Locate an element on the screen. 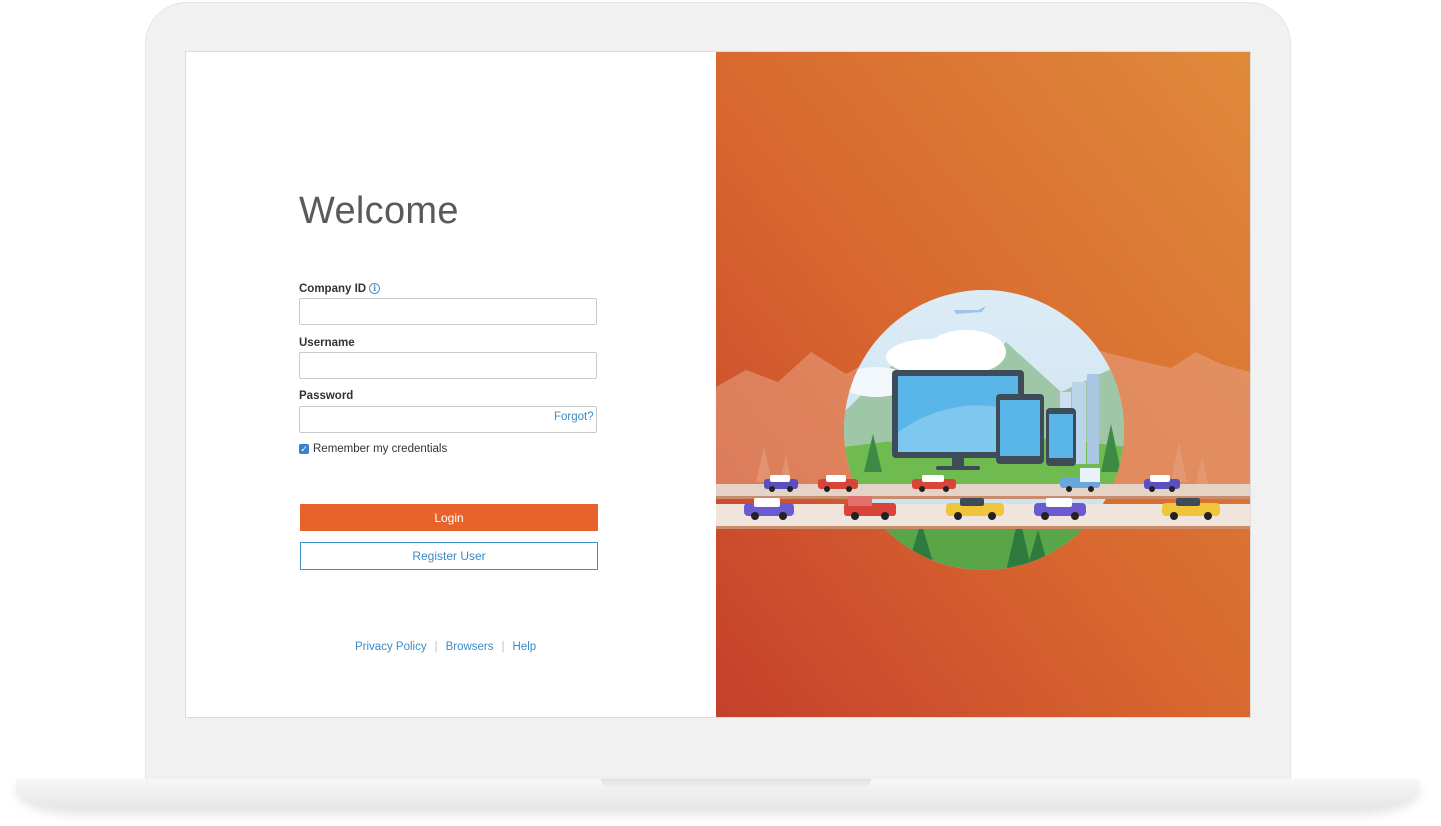 This screenshot has height=826, width=1441. laptop-notch is located at coordinates (736, 783).